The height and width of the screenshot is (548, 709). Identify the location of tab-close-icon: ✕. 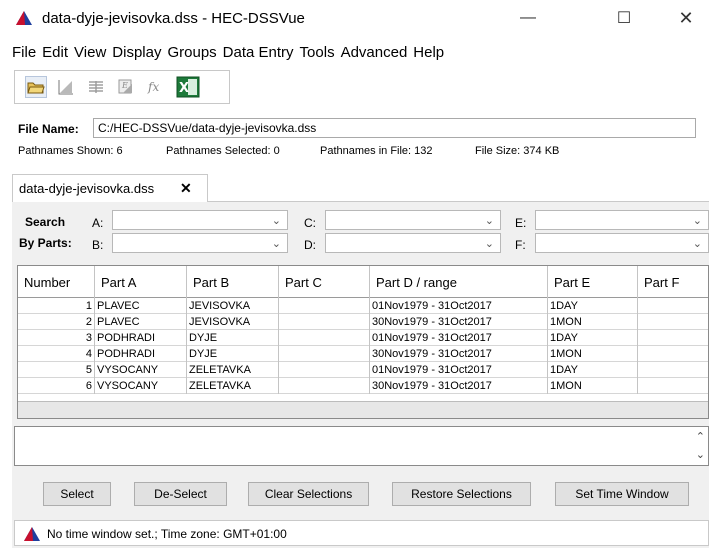
(186, 188).